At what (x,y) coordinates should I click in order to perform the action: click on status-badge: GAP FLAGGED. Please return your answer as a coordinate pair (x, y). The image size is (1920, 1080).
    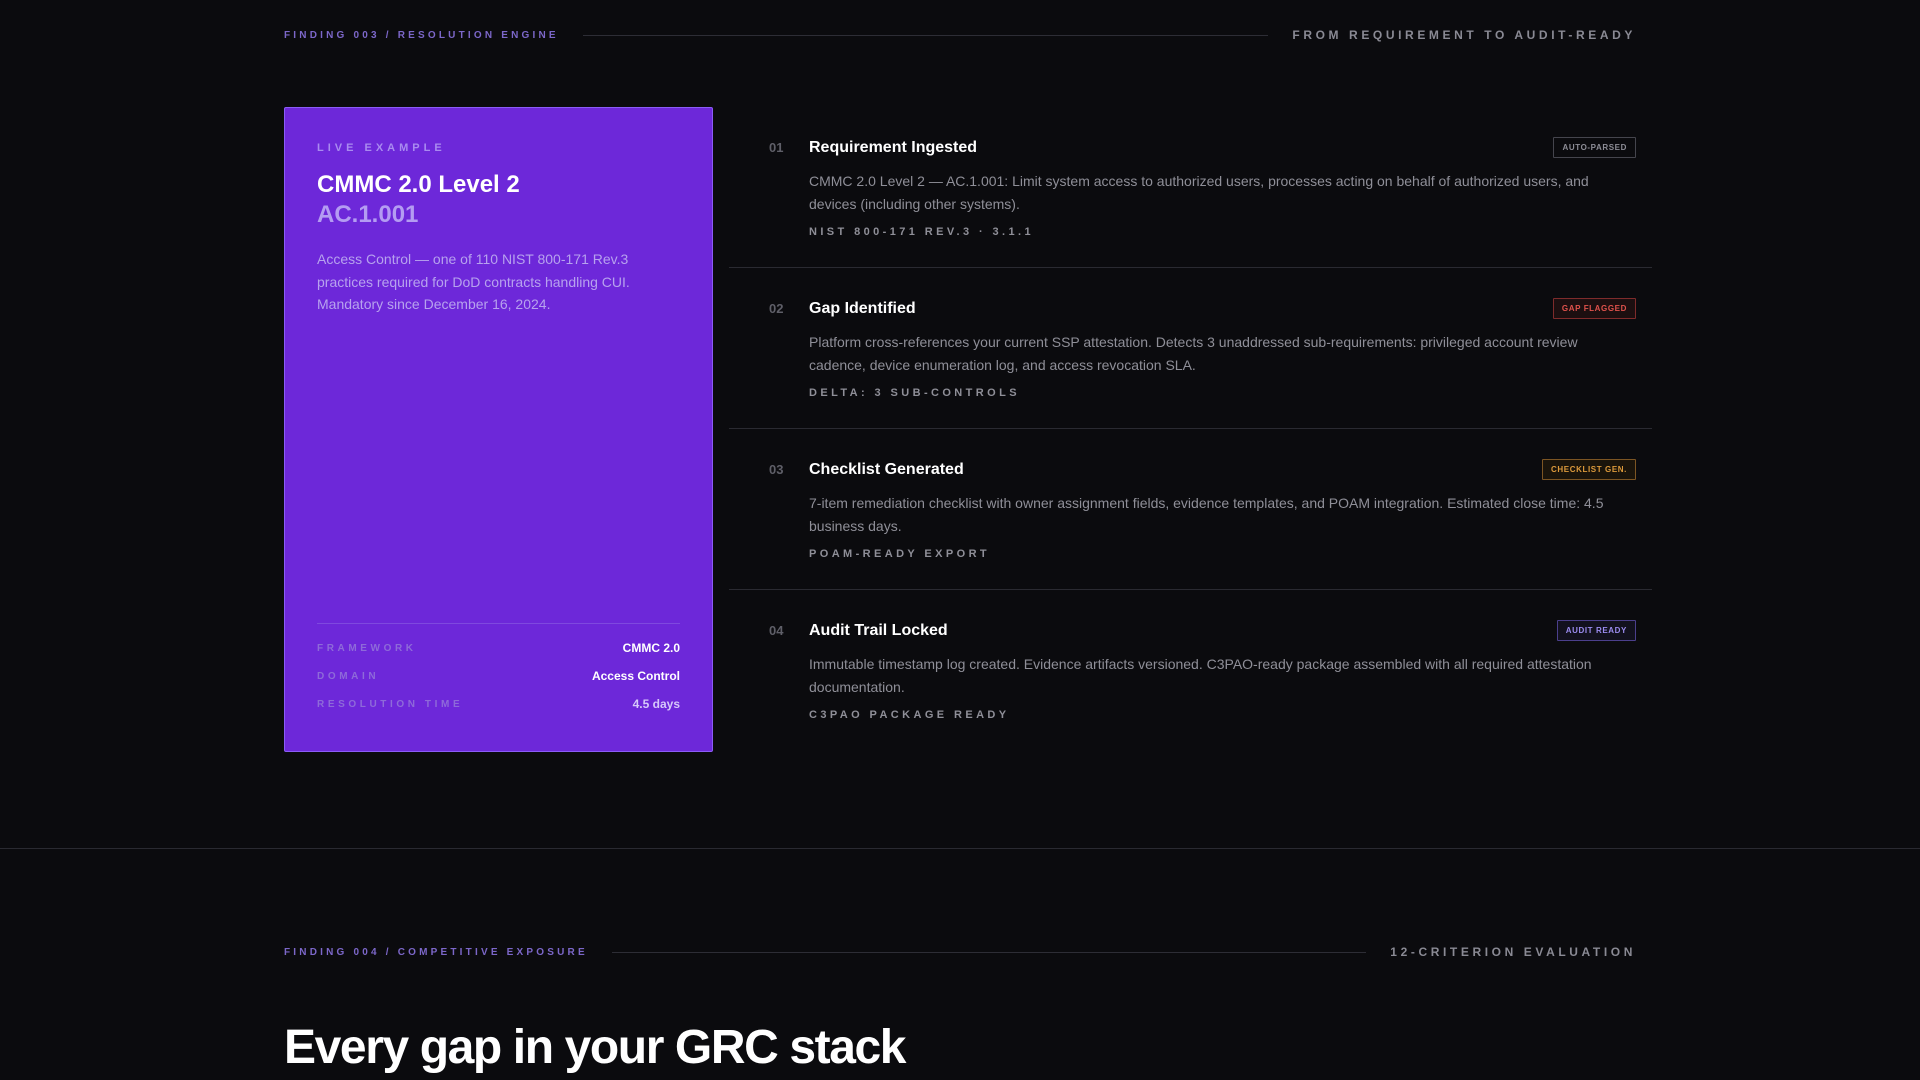
    Looking at the image, I should click on (1594, 308).